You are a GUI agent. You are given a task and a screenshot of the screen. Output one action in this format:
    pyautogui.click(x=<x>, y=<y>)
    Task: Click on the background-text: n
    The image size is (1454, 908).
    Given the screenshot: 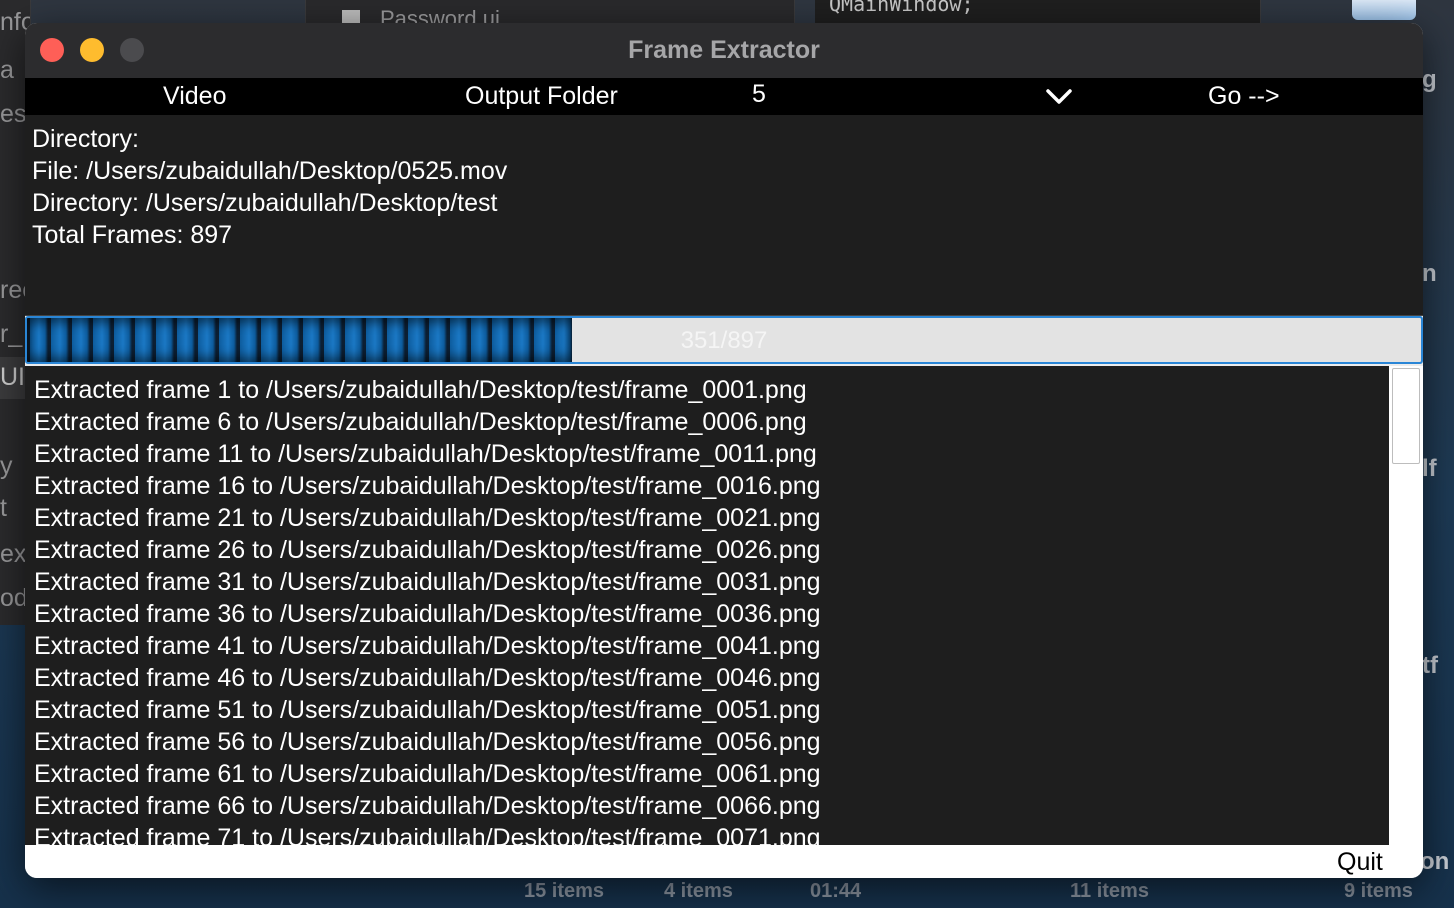 What is the action you would take?
    pyautogui.click(x=1429, y=273)
    